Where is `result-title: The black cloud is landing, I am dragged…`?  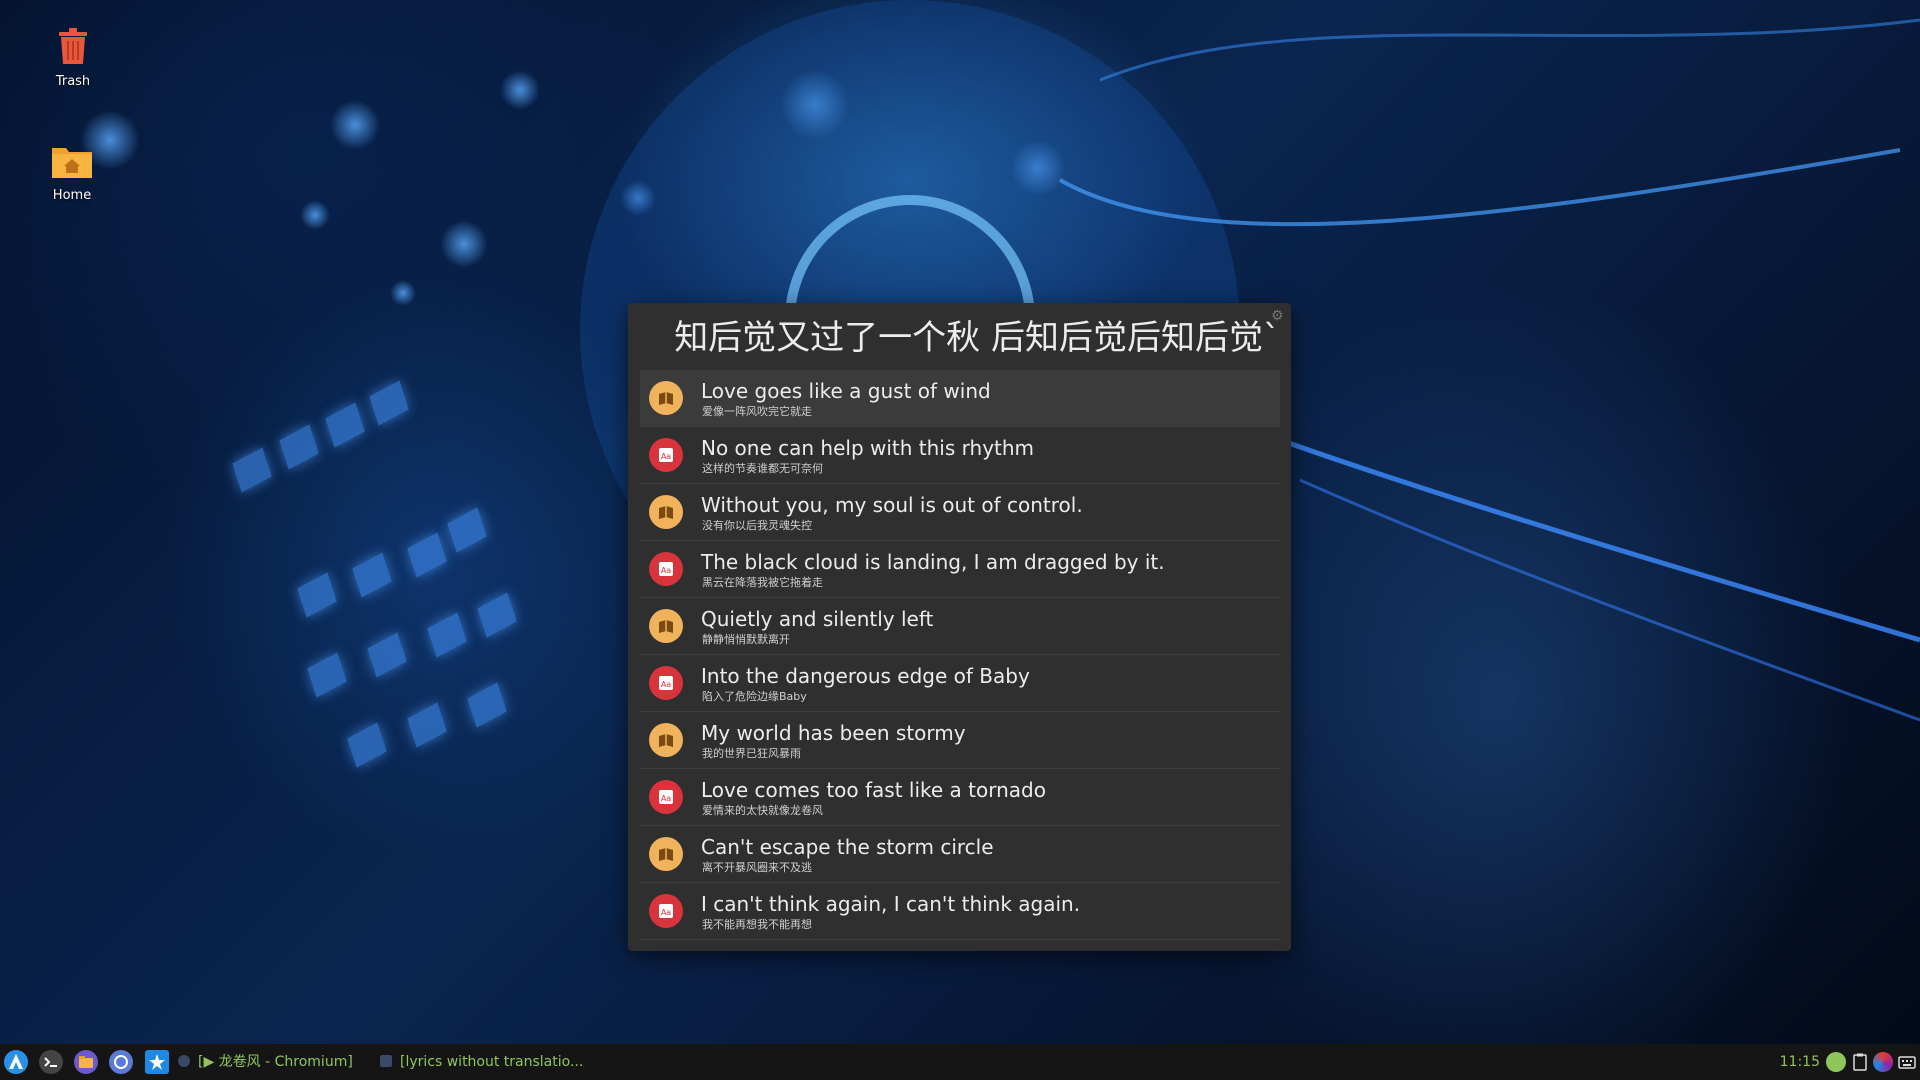 result-title: The black cloud is landing, I am dragged… is located at coordinates (933, 562).